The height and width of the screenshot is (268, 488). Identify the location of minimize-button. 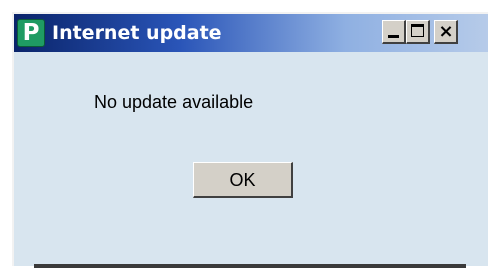
(394, 32).